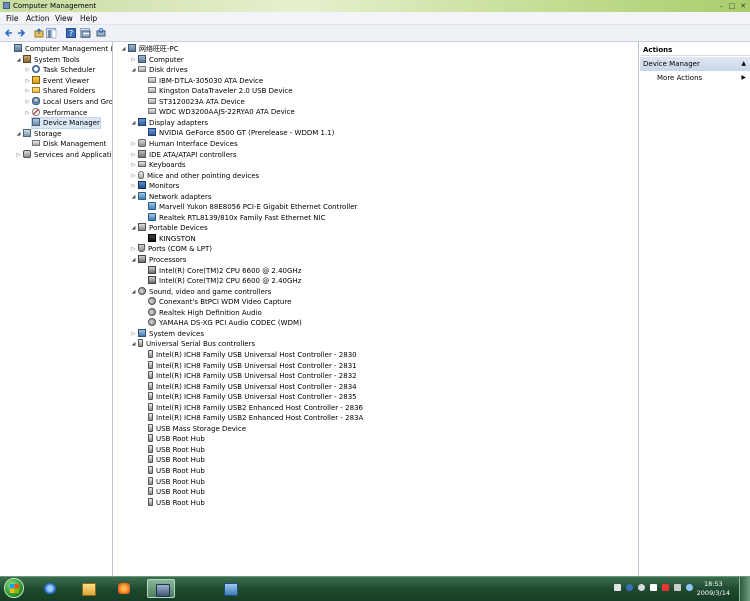 The width and height of the screenshot is (750, 601). What do you see at coordinates (375, 6) in the screenshot?
I see `title-bar: Computer Management – □ ✕` at bounding box center [375, 6].